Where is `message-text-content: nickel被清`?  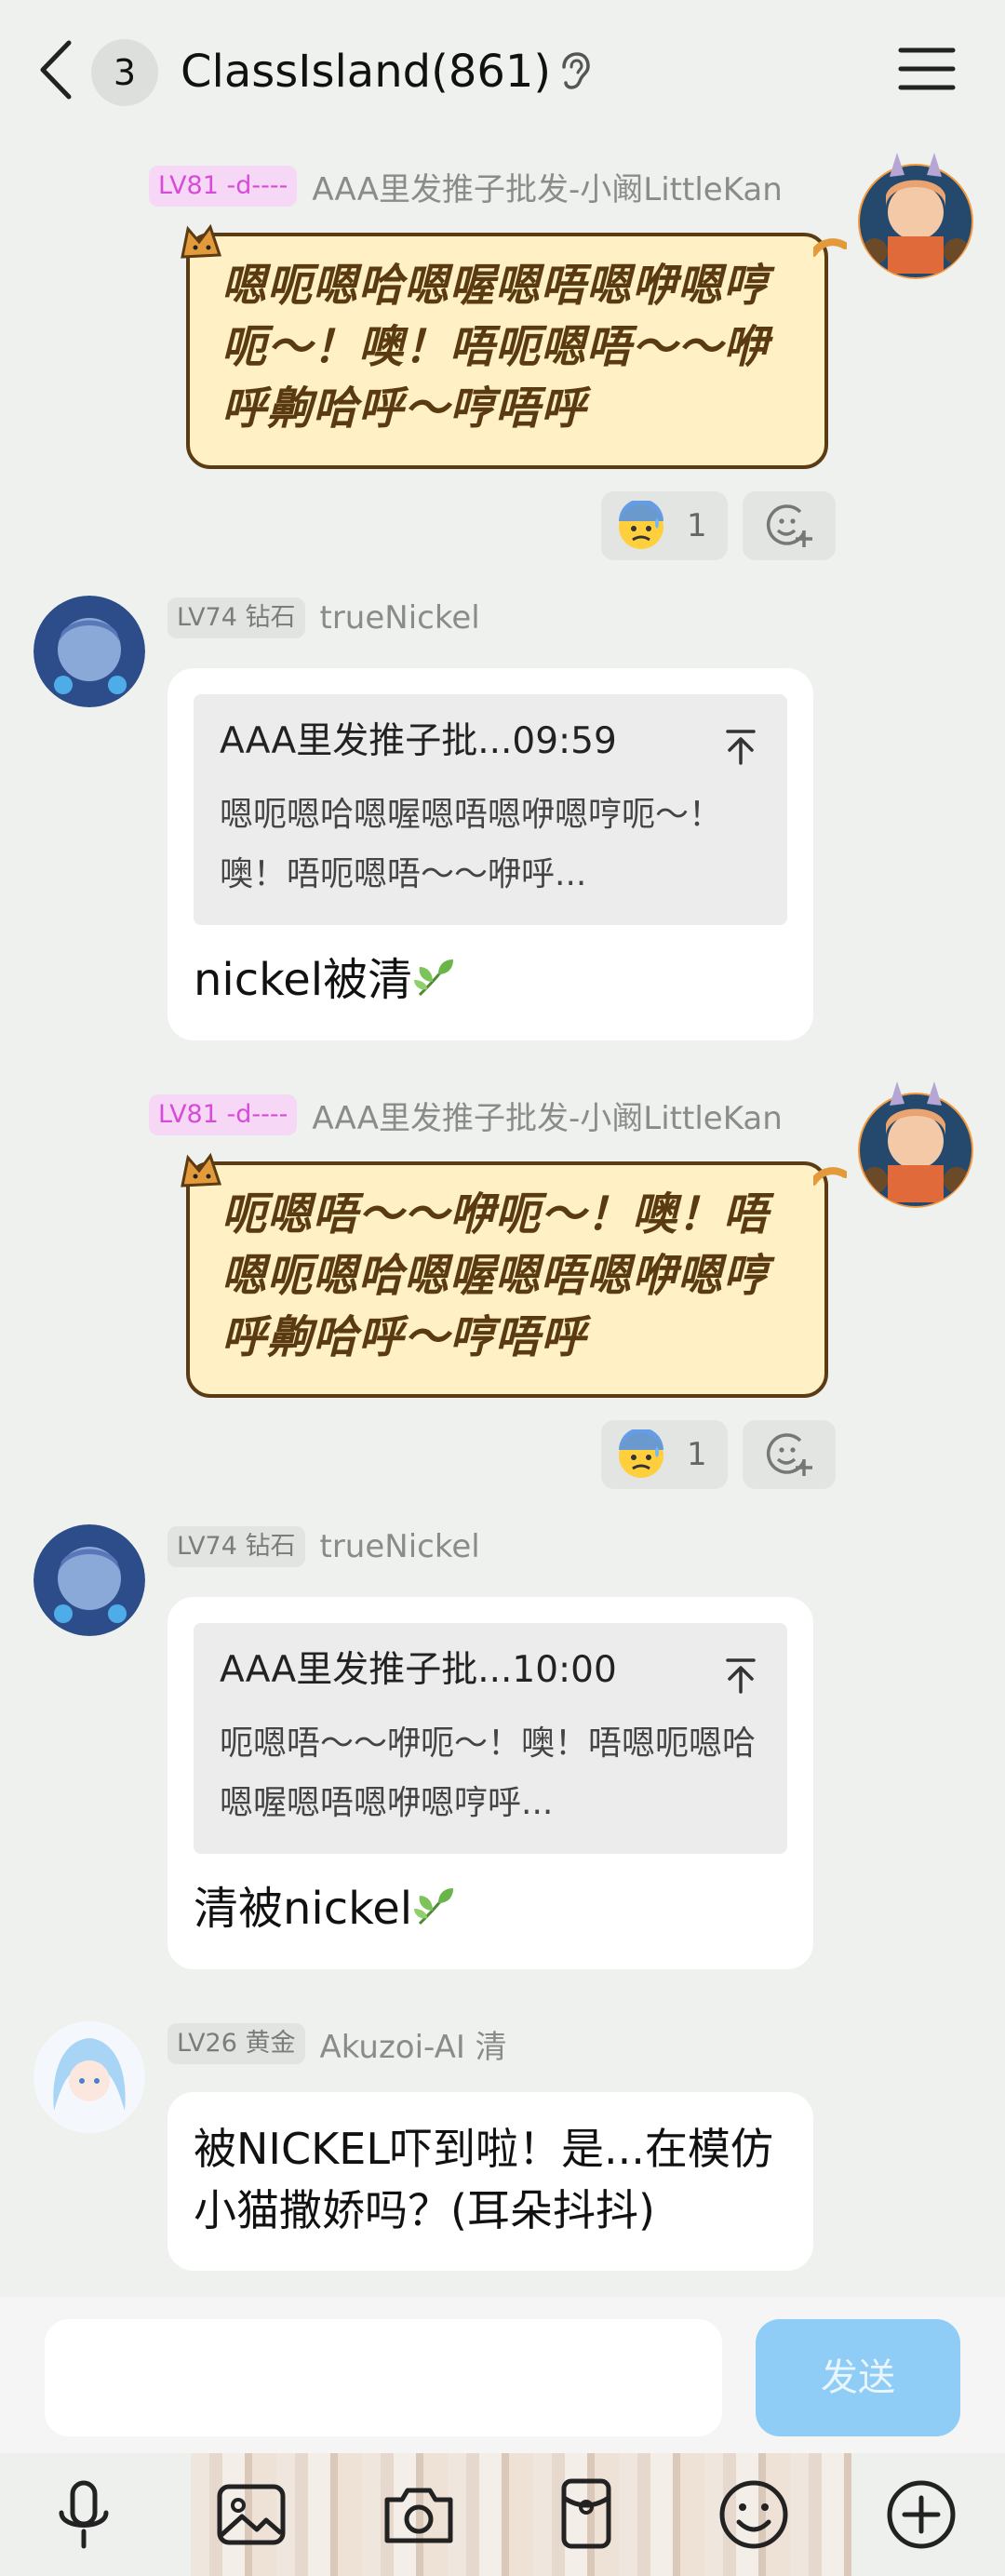 message-text-content: nickel被清 is located at coordinates (303, 980).